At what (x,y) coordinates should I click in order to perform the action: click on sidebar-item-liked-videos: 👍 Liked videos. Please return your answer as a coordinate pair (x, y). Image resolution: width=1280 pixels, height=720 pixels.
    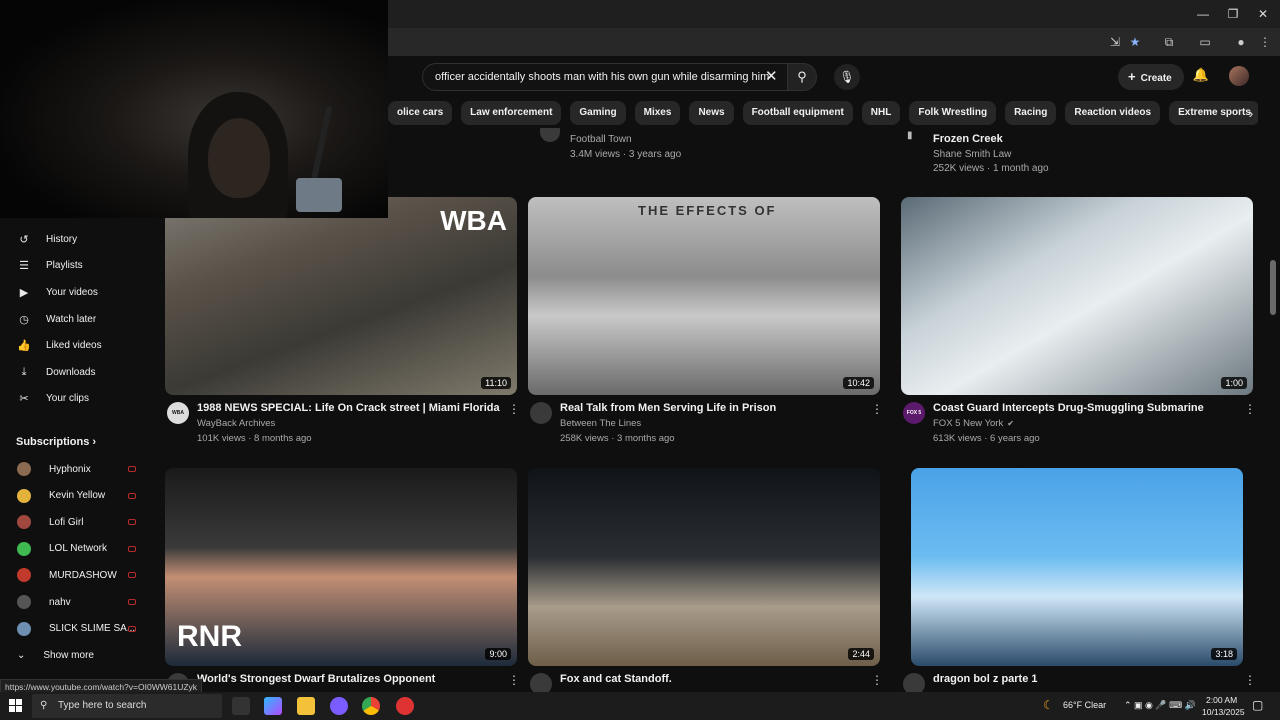
    Looking at the image, I should click on (75, 345).